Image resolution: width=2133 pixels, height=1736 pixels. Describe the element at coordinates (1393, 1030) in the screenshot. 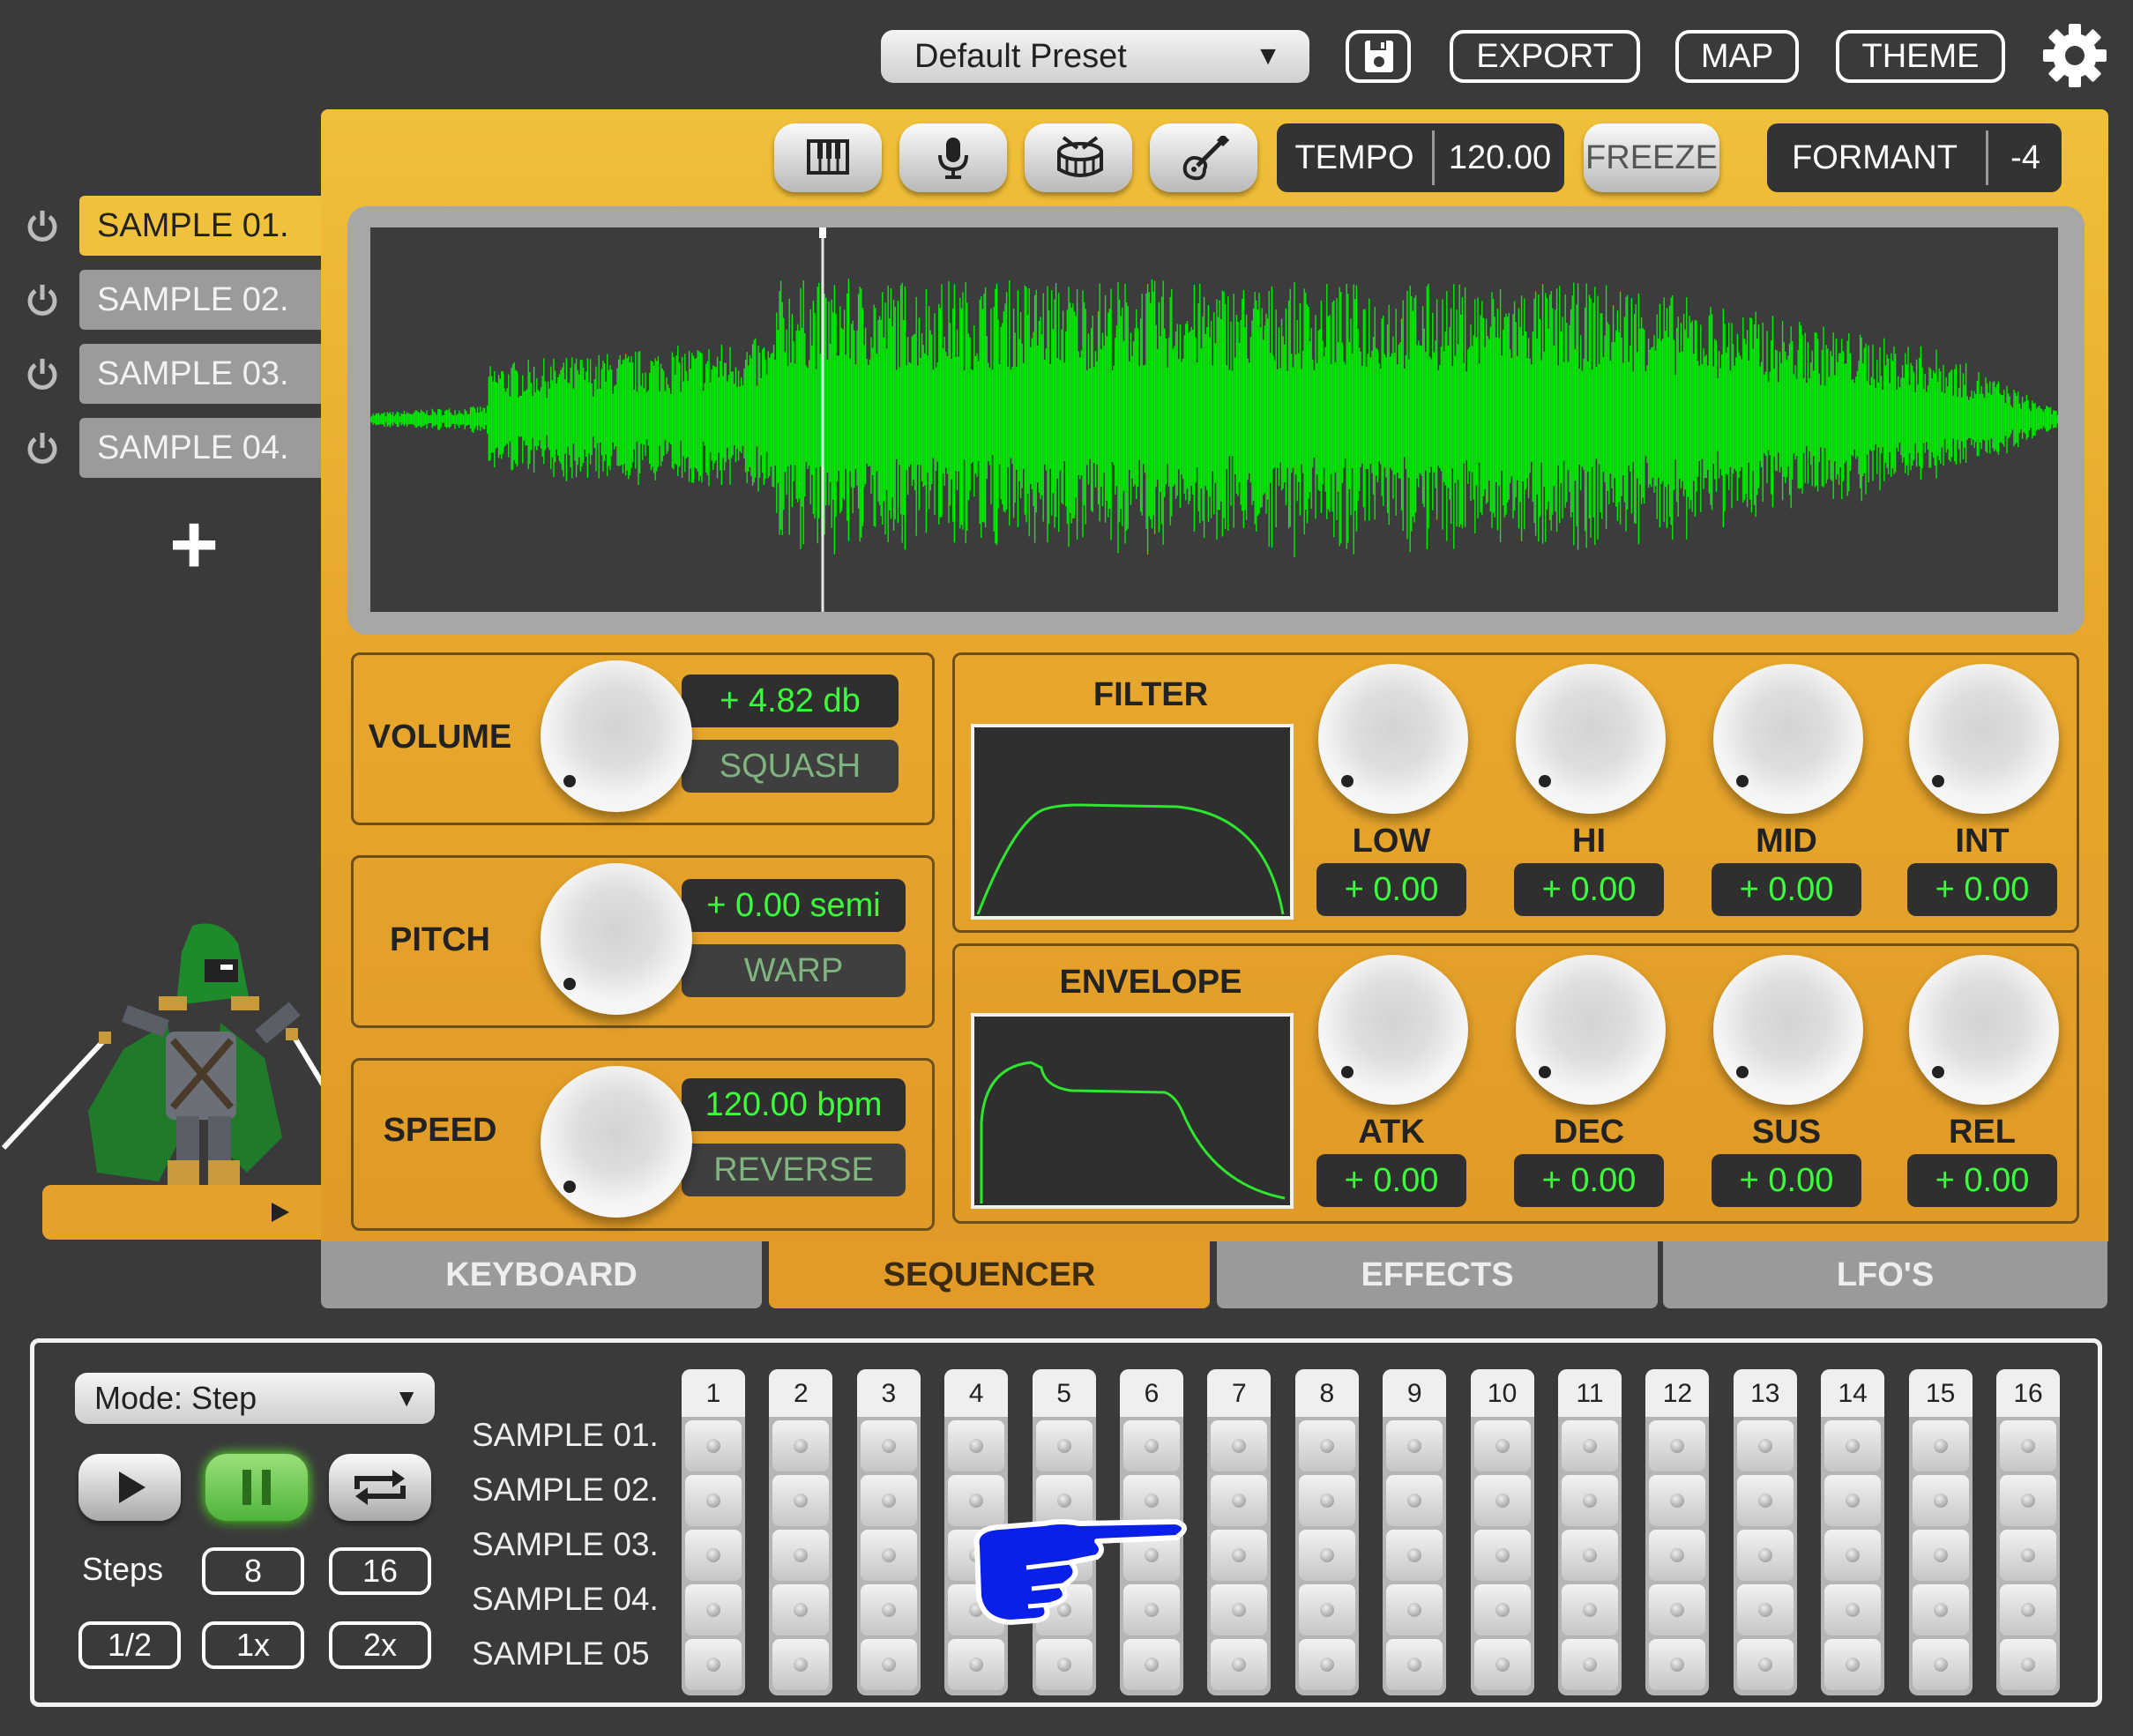

I see `atk-knob` at that location.